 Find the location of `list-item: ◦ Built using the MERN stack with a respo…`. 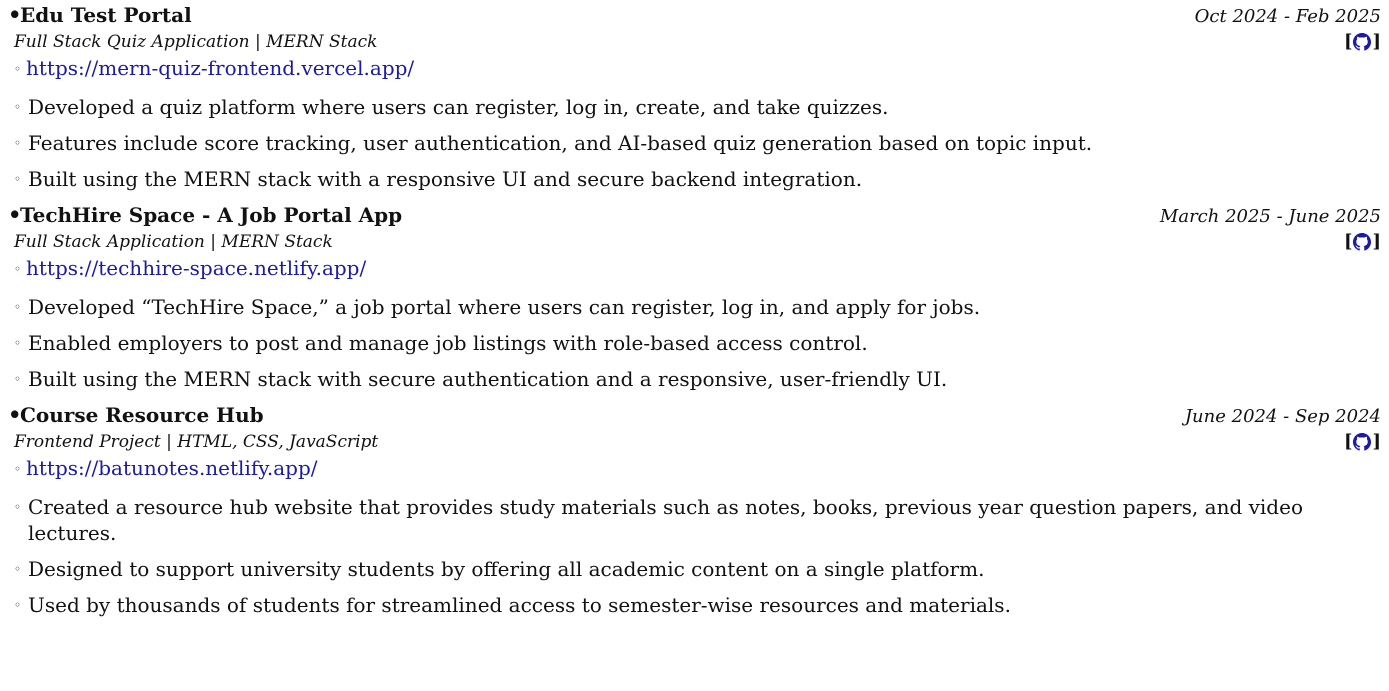

list-item: ◦ Built using the MERN stack with a respo… is located at coordinates (697, 179).